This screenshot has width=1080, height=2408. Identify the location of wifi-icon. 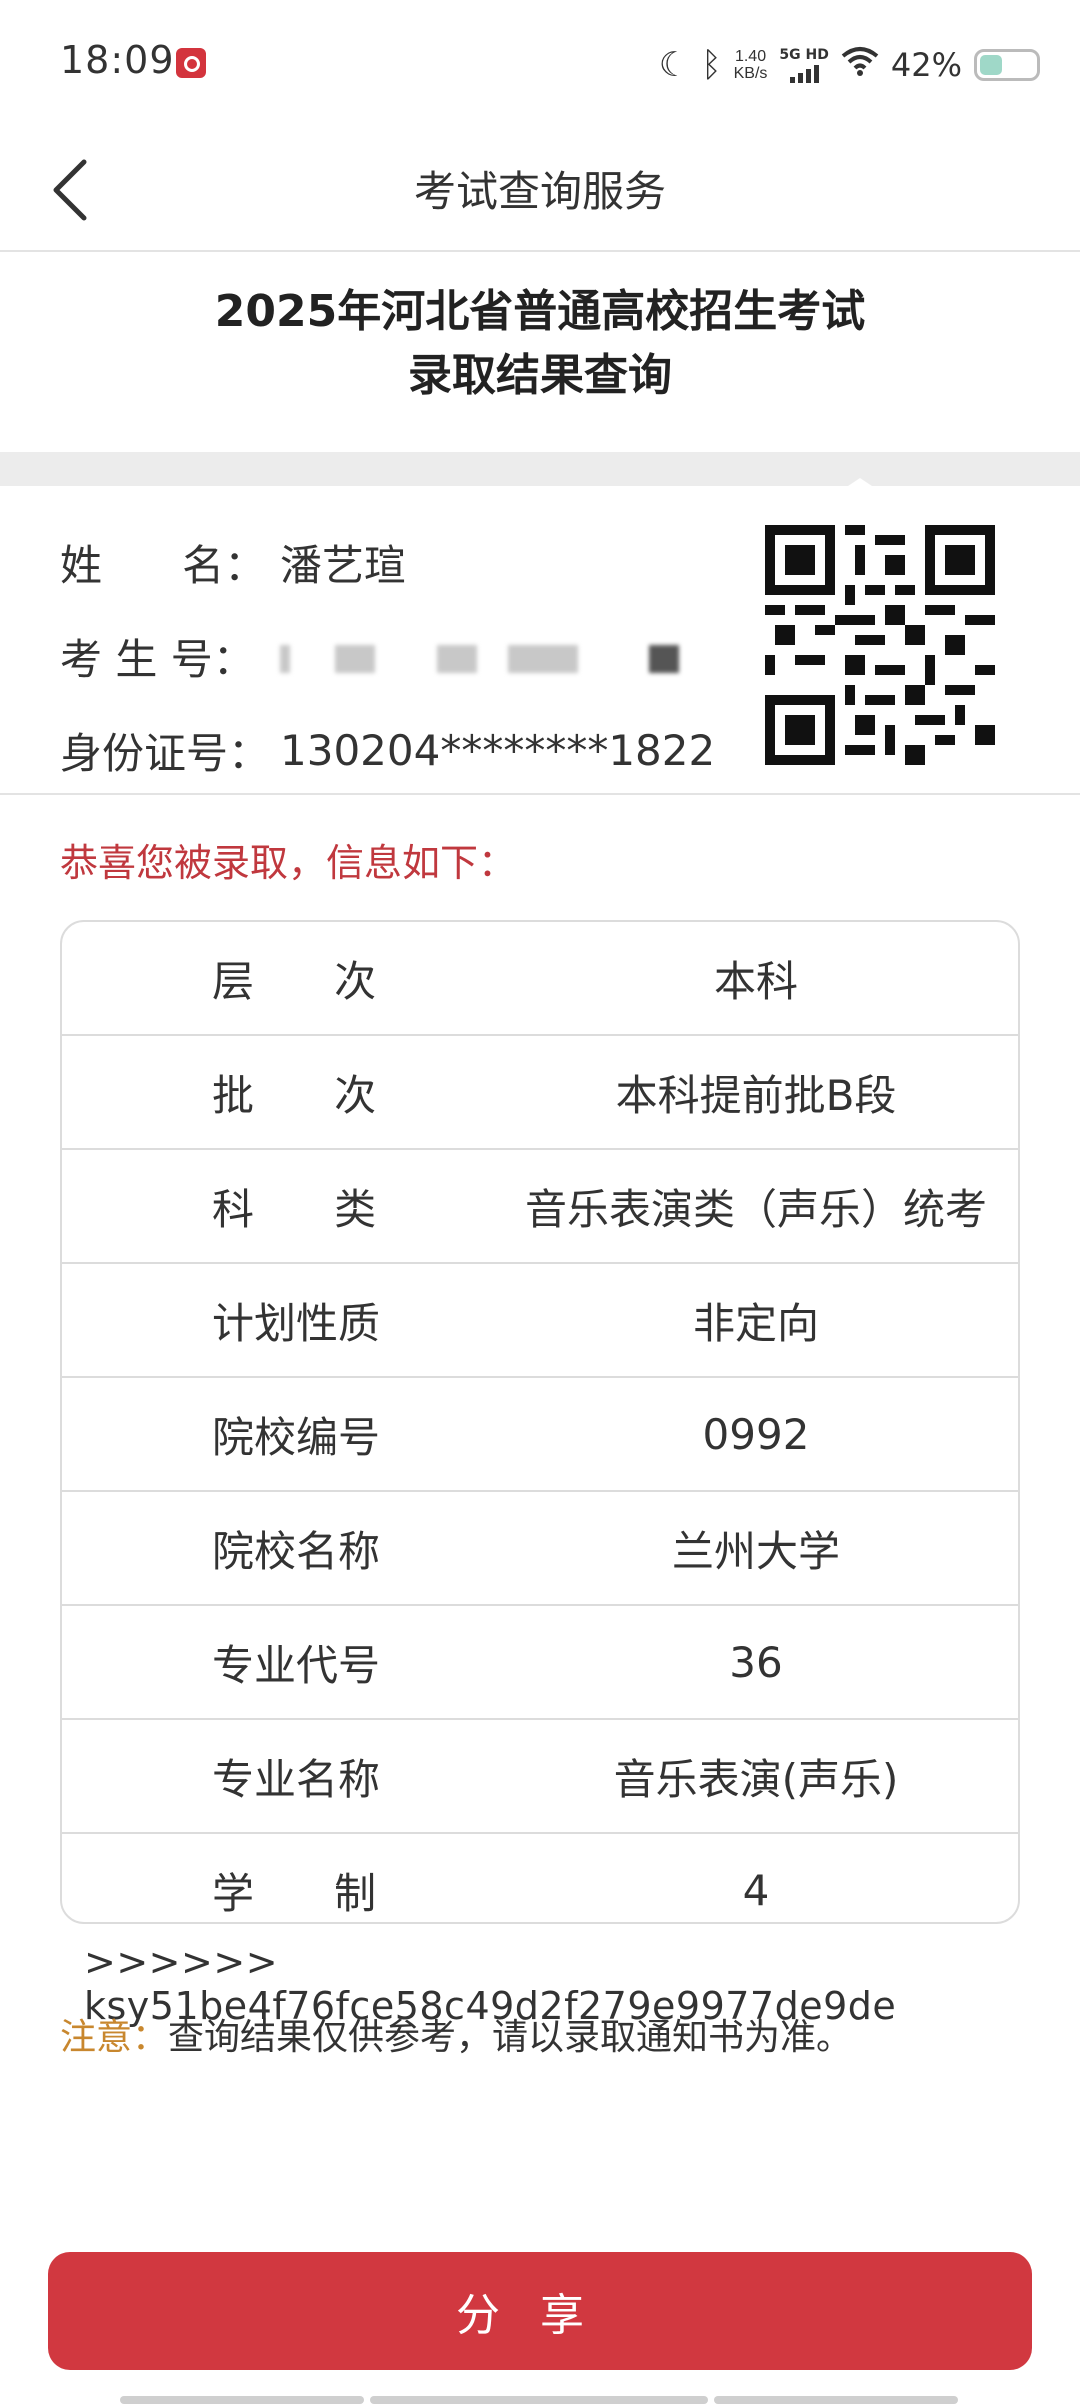
(860, 65).